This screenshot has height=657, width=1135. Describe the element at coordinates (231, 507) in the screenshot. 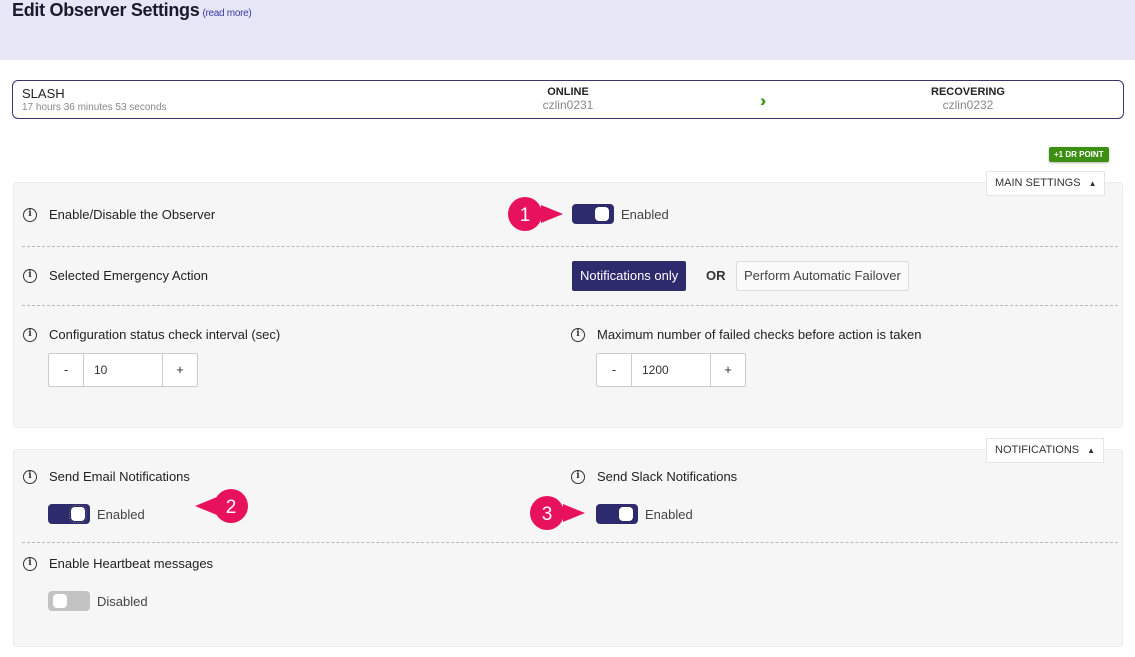

I see `callout-number-2: 2` at that location.